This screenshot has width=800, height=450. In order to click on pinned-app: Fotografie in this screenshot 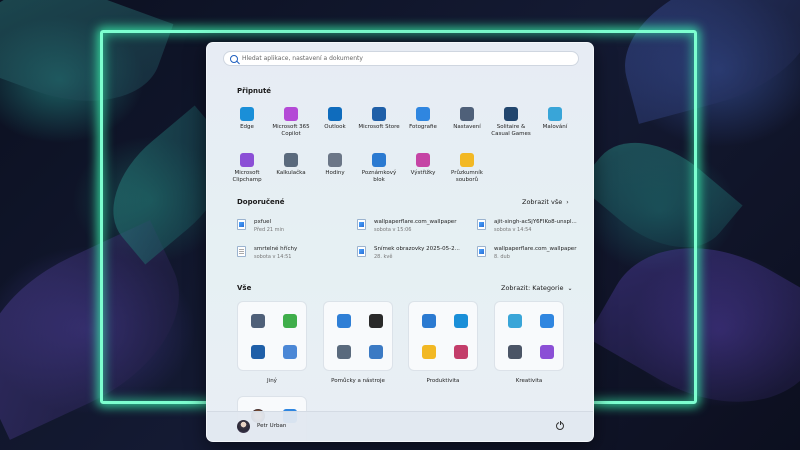, I will do `click(423, 127)`.